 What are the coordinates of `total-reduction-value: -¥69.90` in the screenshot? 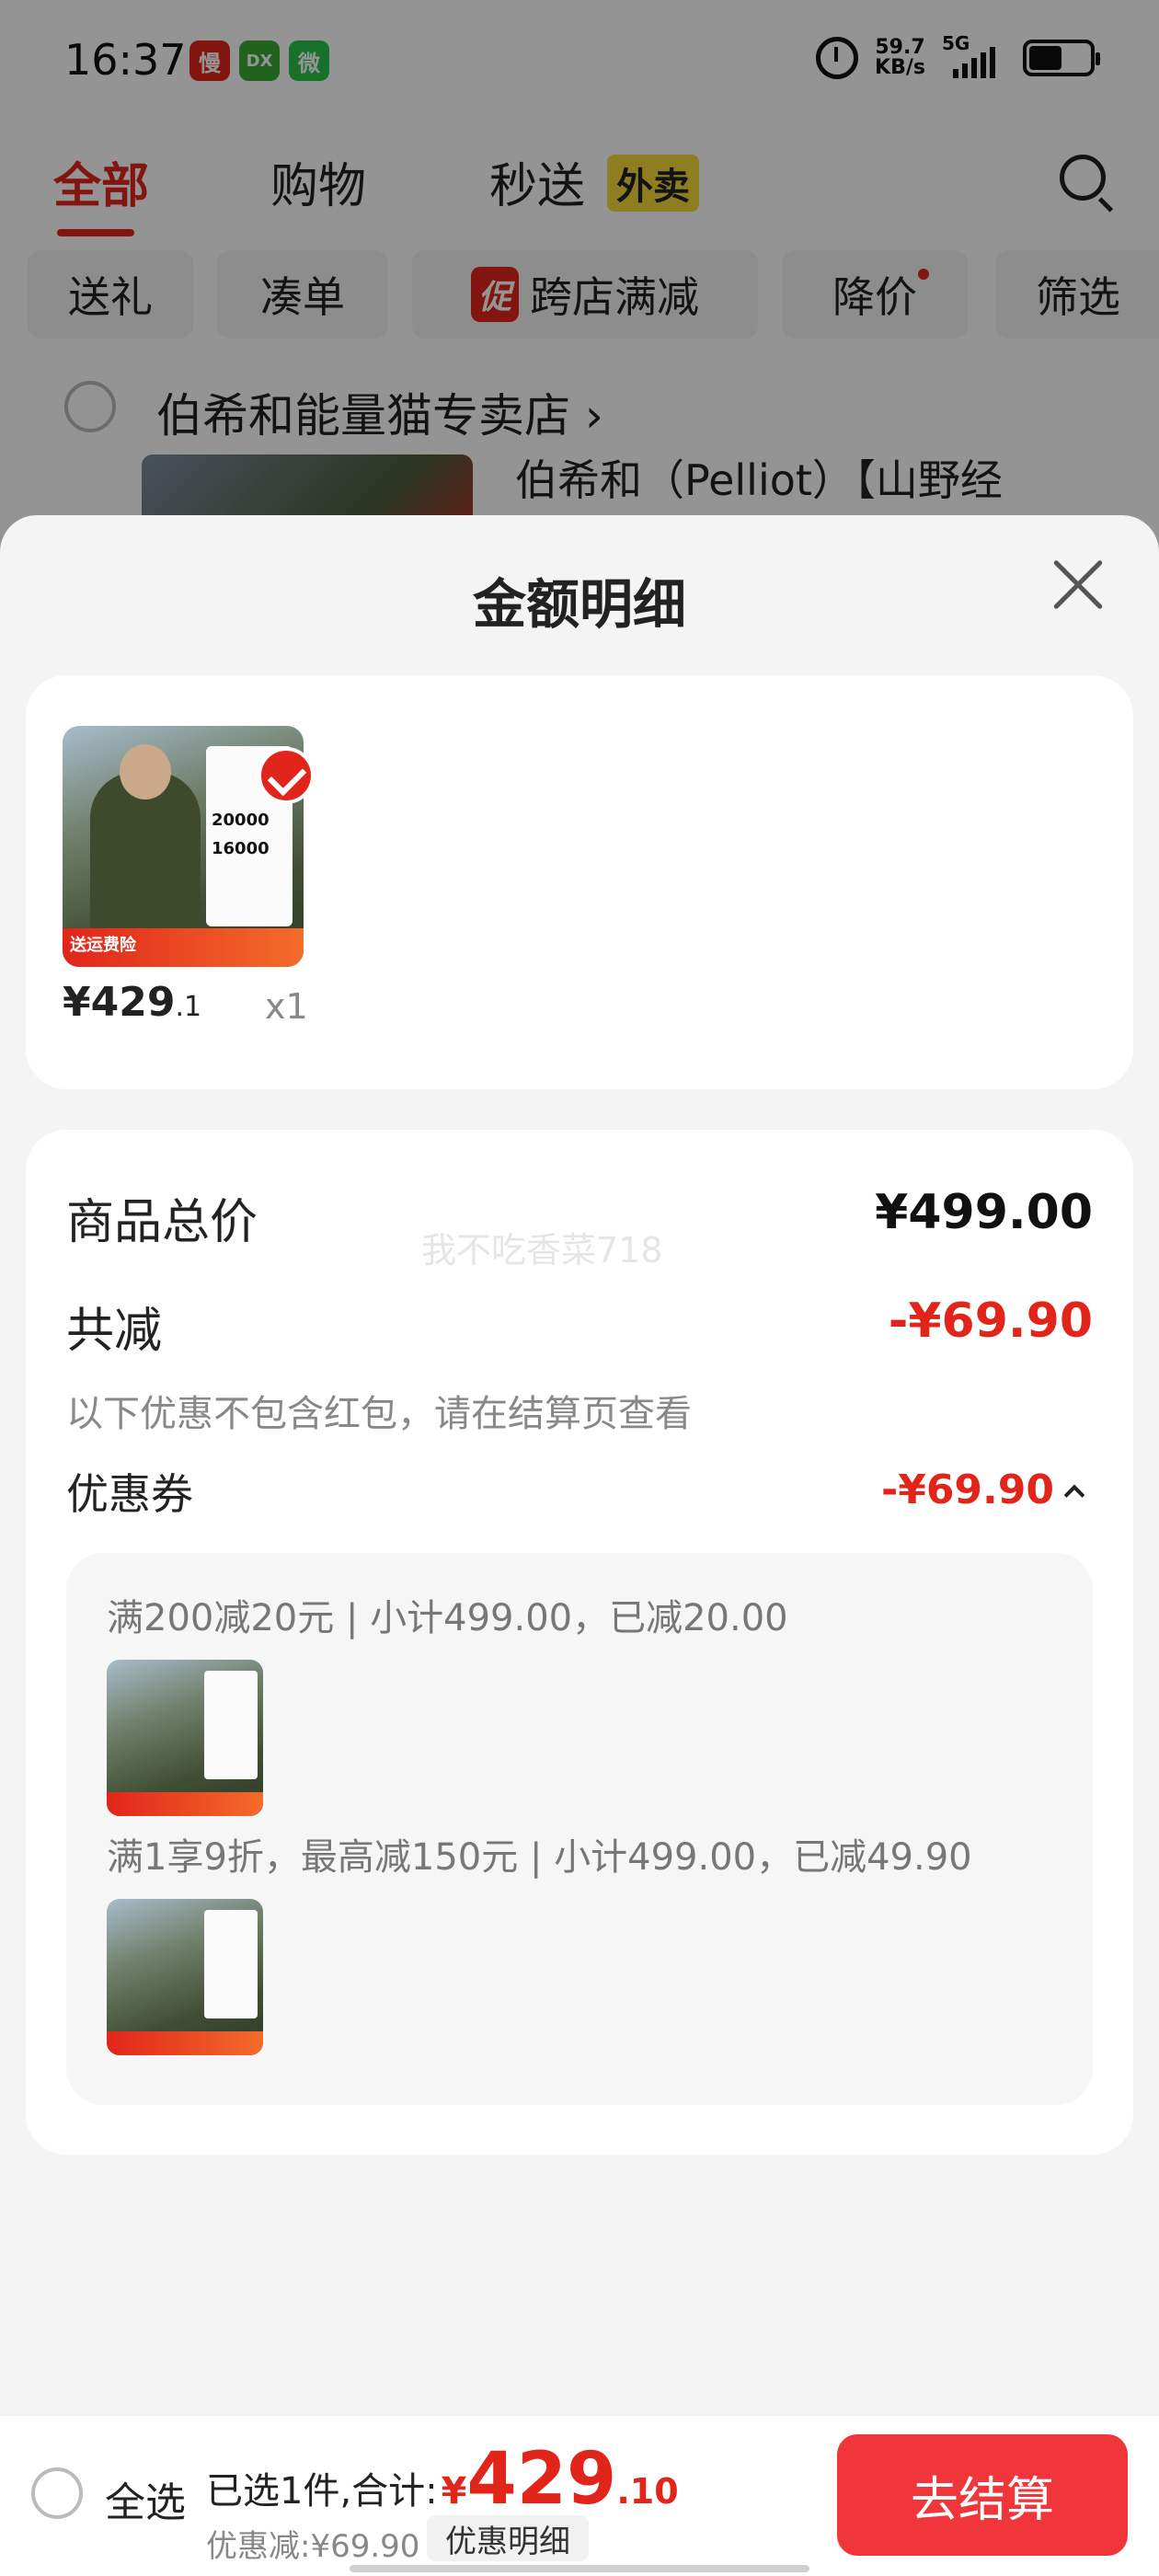 It's located at (990, 1321).